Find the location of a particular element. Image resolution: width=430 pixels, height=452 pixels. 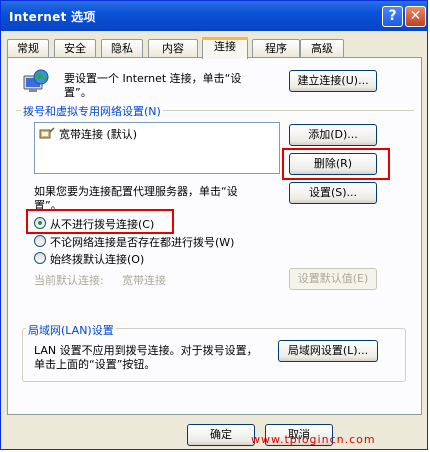

lan-group-title: 局域网(LAN)设置 is located at coordinates (71, 330).